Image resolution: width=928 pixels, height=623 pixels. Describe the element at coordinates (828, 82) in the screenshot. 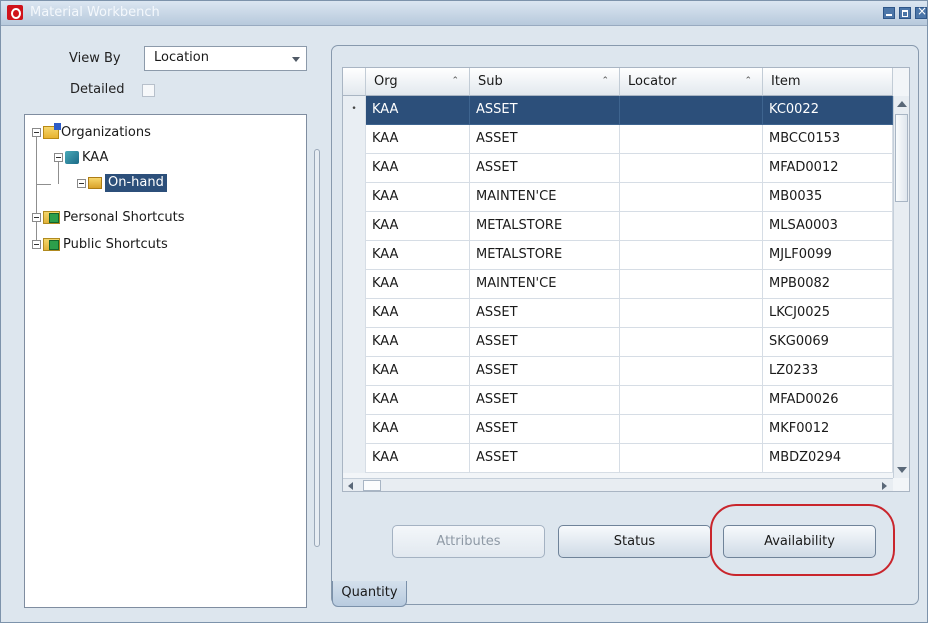

I see `column-header-item: Item` at that location.